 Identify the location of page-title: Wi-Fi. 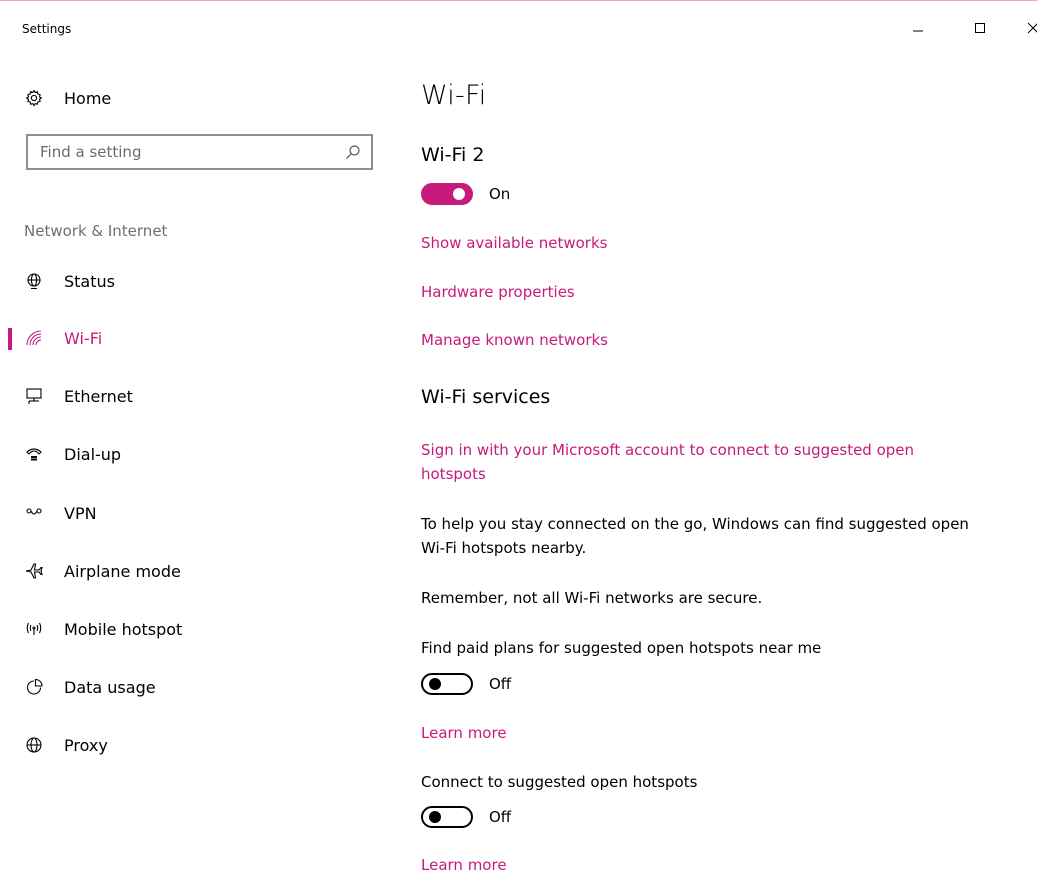
(454, 95).